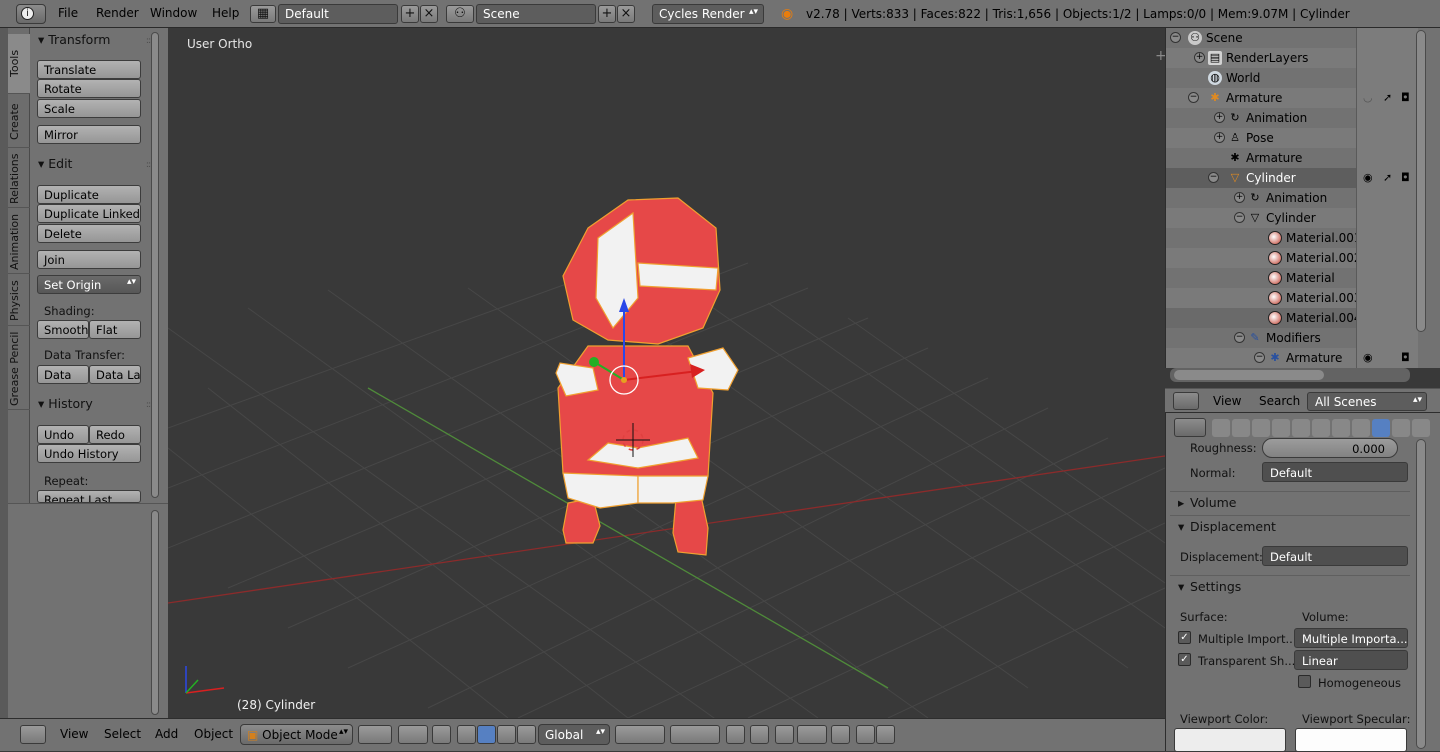 This screenshot has width=1440, height=752. What do you see at coordinates (1261, 158) in the screenshot?
I see `outliner-row: ✱ Armature` at bounding box center [1261, 158].